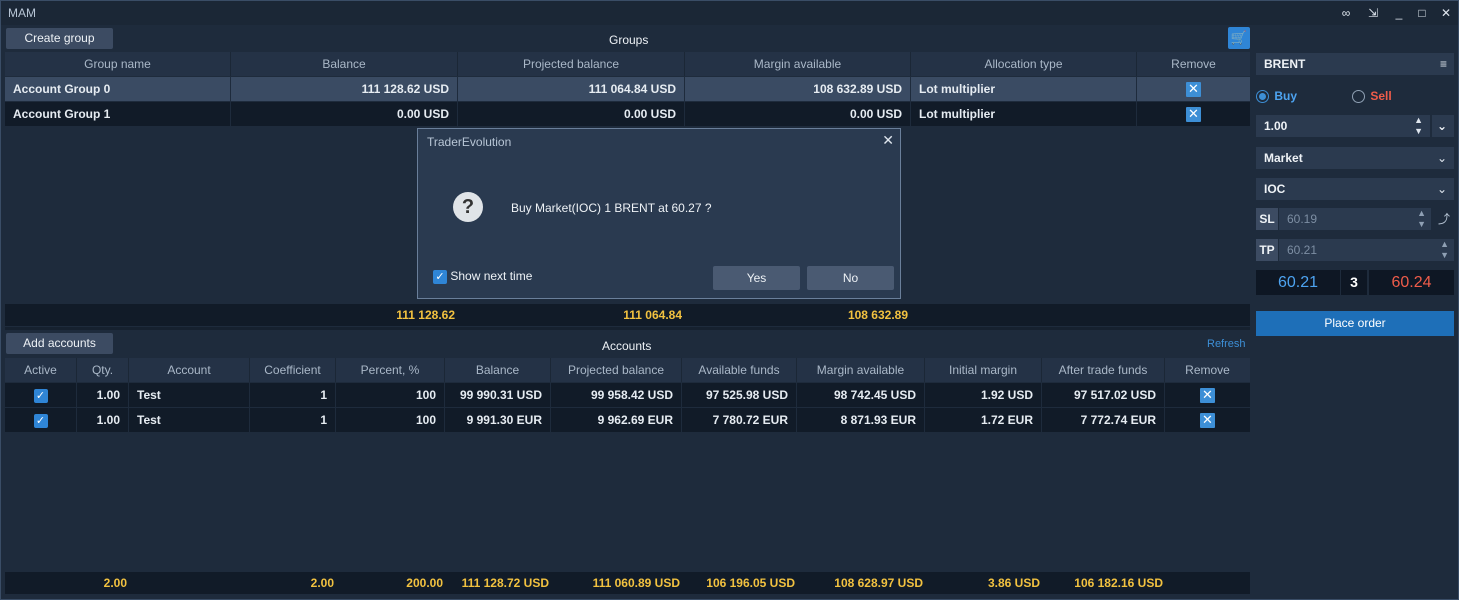  I want to click on tif-value: IOC, so click(1275, 189).